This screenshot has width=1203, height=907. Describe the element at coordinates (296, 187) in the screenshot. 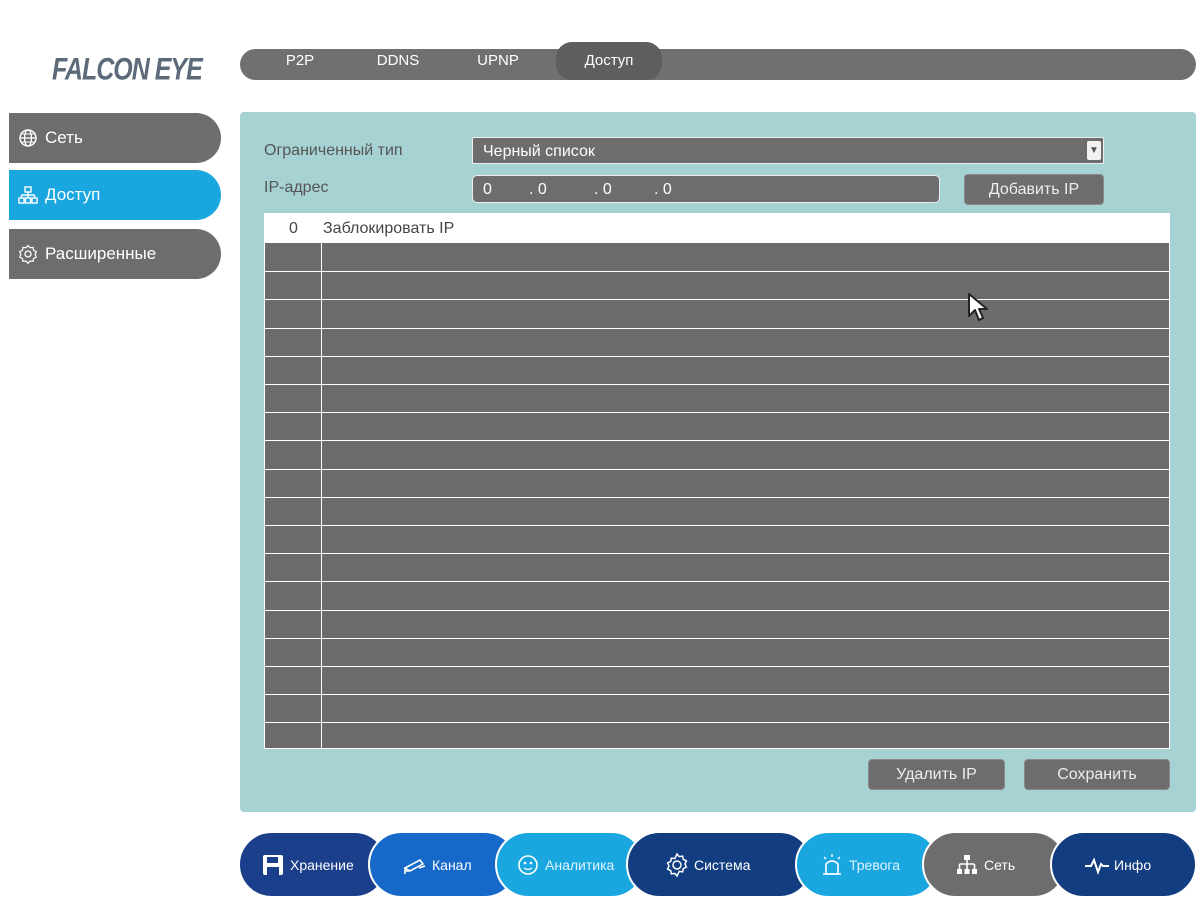

I see `ip-address-label: IP-адрес` at that location.